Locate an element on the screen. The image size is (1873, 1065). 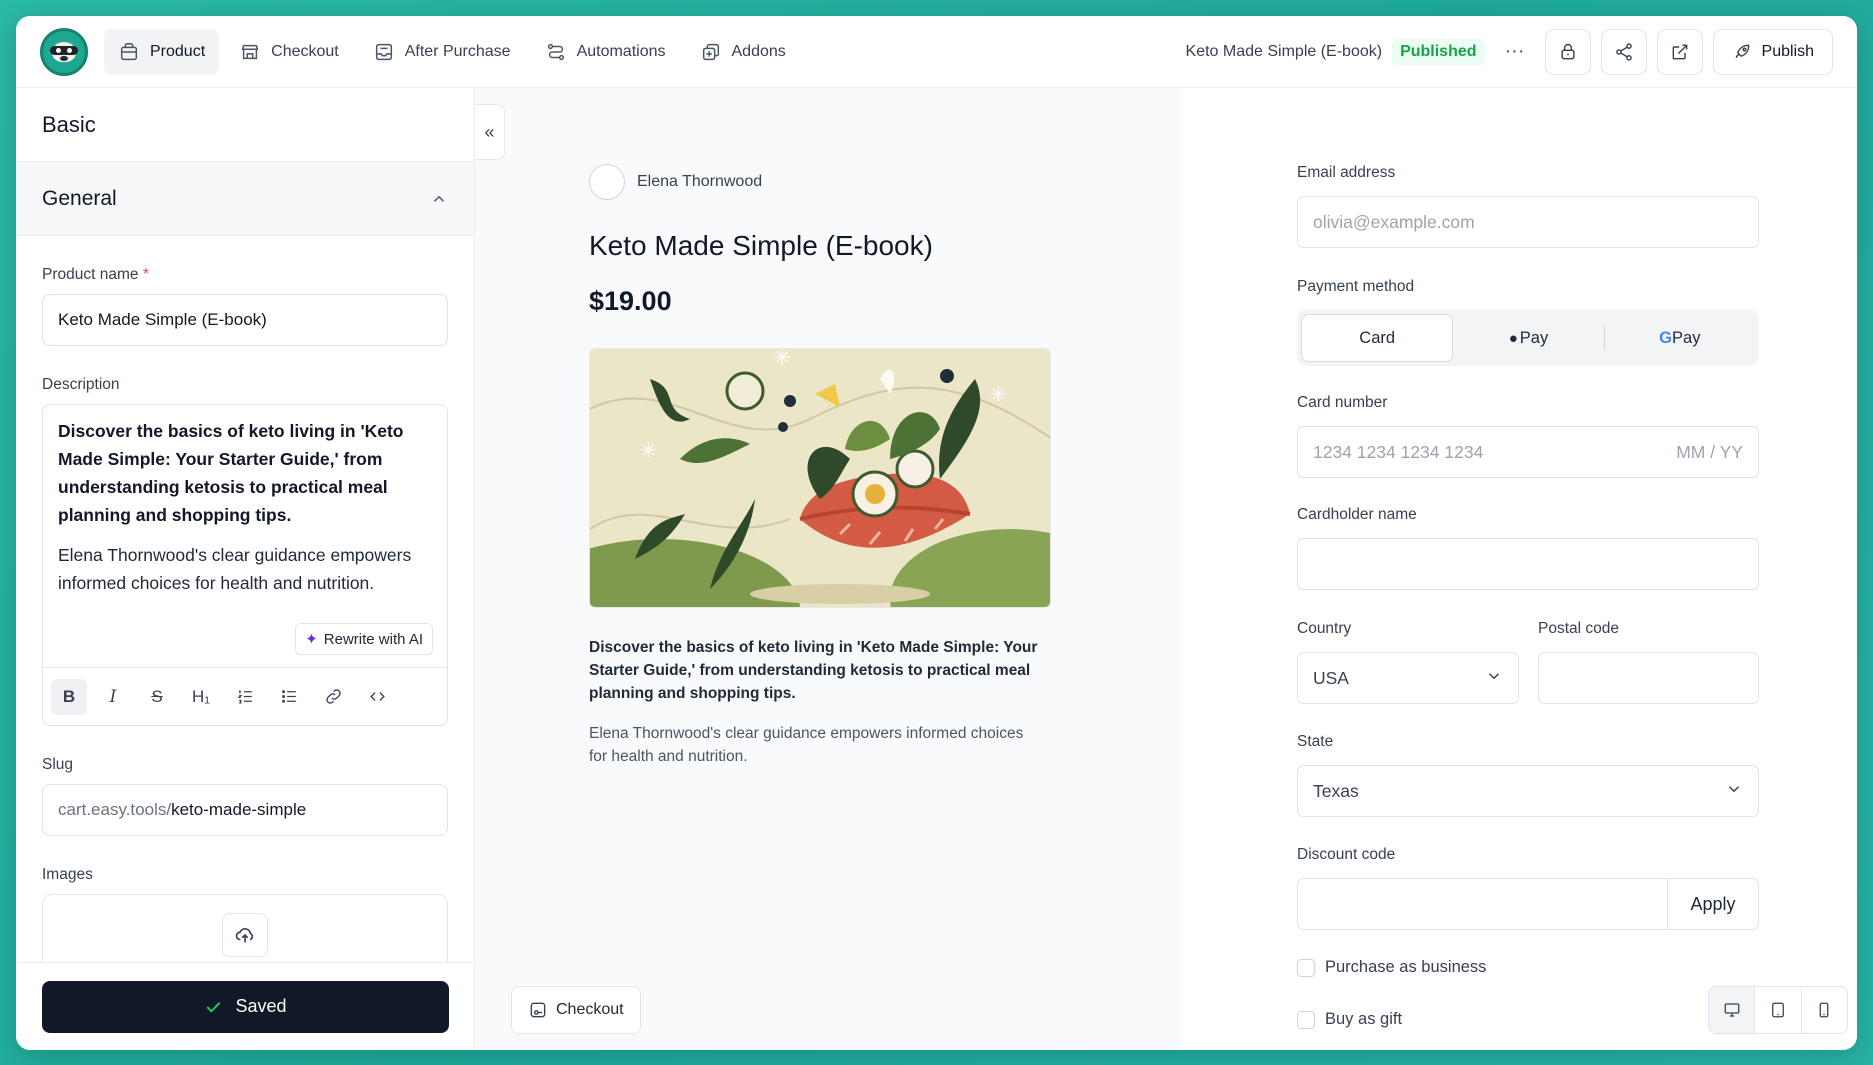
nav-automations: Automations is located at coordinates (605, 52).